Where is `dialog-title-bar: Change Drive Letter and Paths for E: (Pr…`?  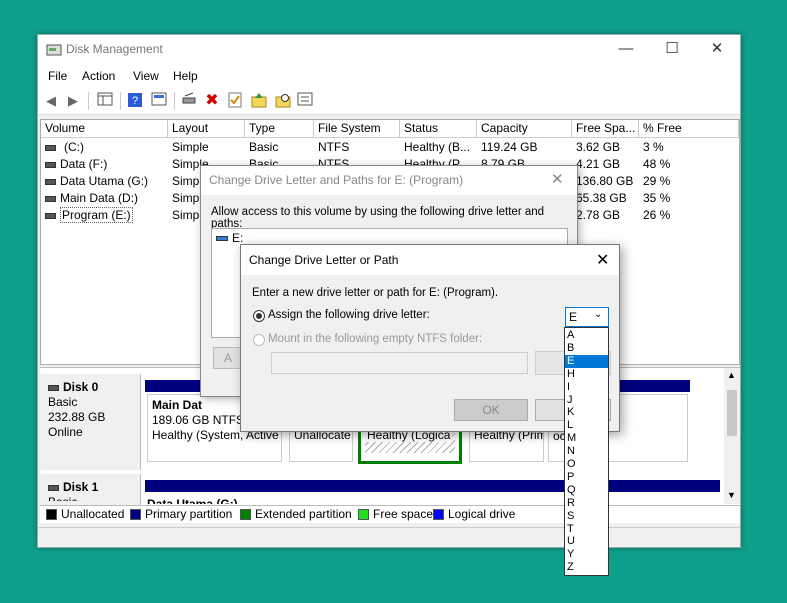
dialog-title-bar: Change Drive Letter and Paths for E: (Pr… is located at coordinates (389, 180).